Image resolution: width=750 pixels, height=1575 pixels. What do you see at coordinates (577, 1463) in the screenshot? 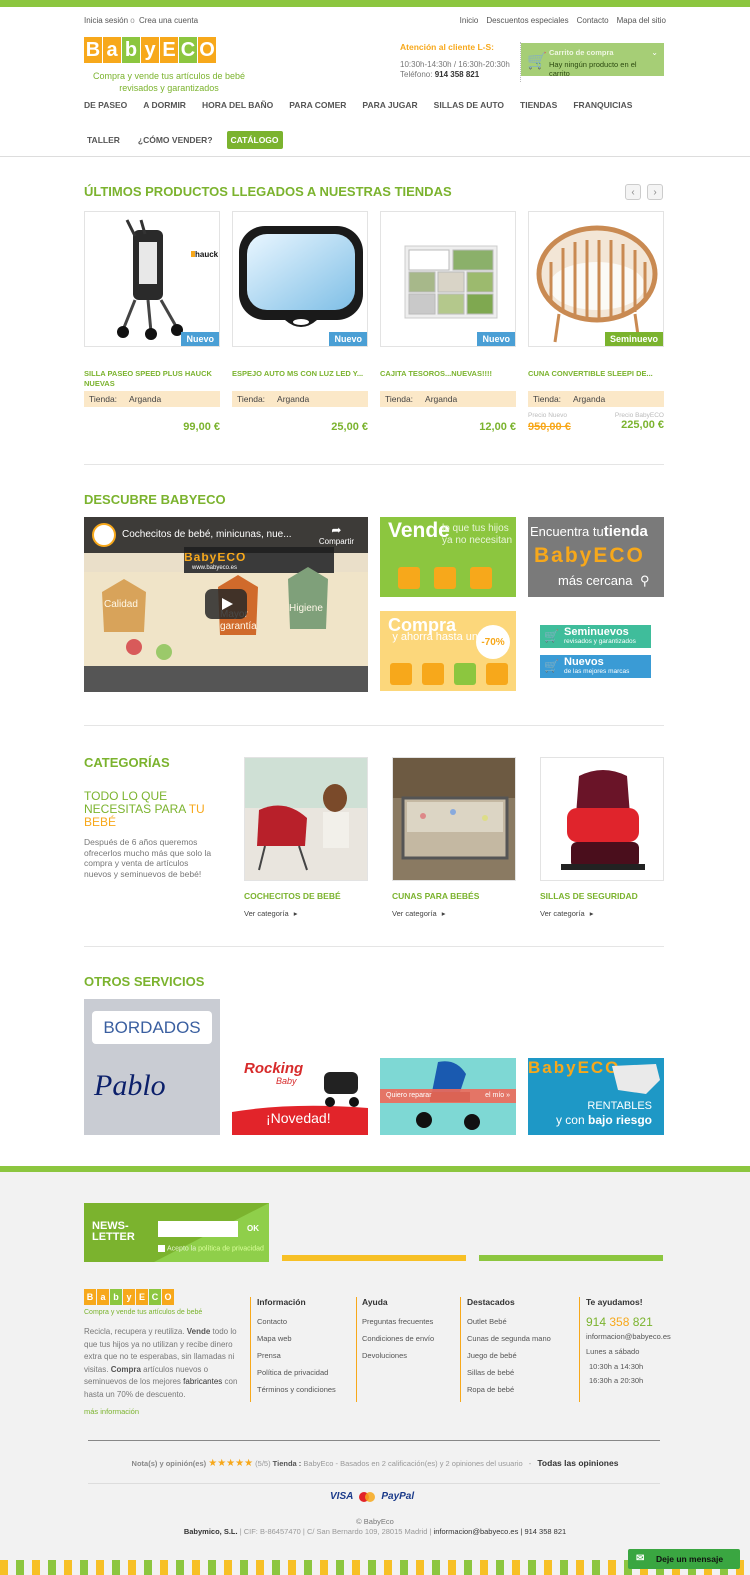
I see `all-reviews-link: Todas las opiniones` at bounding box center [577, 1463].